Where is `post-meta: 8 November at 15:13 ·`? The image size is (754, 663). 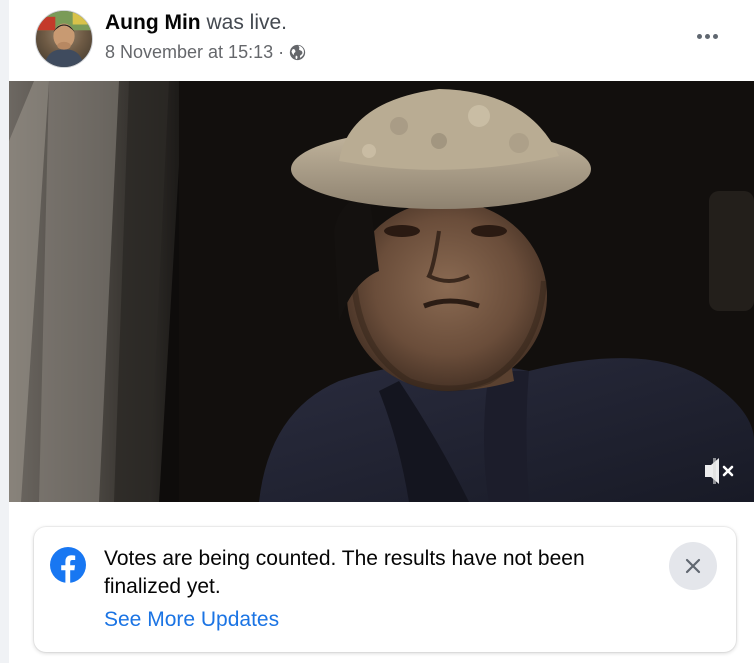 post-meta: 8 November at 15:13 · is located at coordinates (205, 52).